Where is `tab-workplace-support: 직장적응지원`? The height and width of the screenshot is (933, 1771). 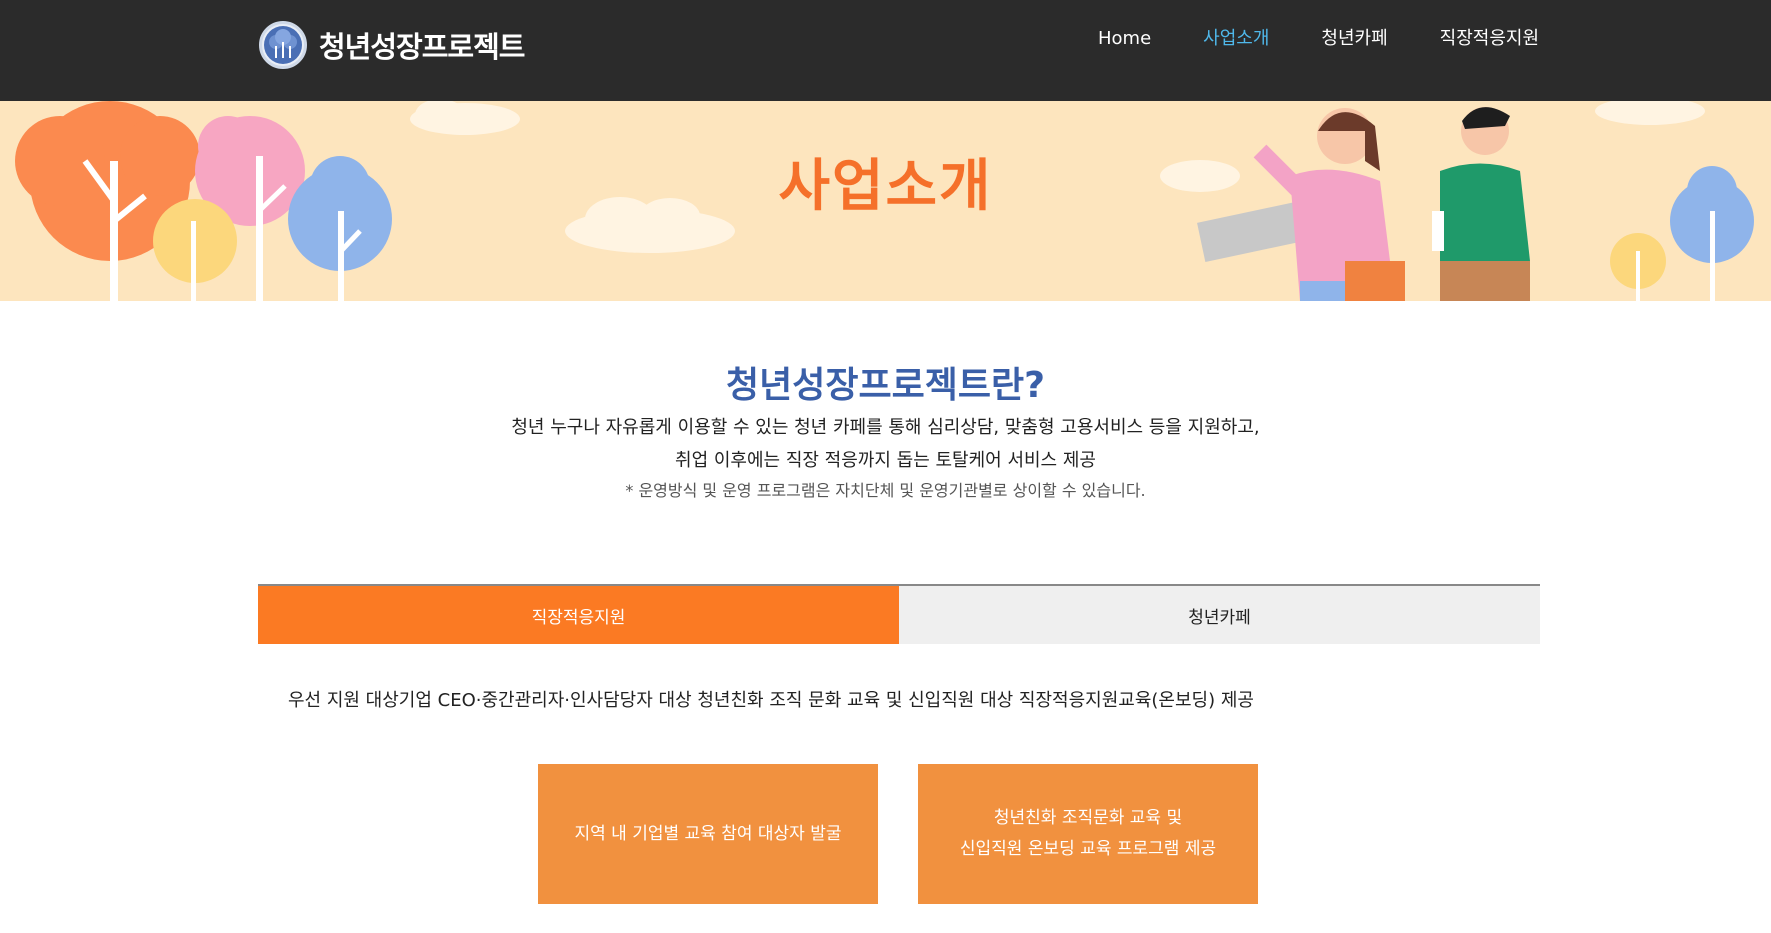
tab-workplace-support: 직장적응지원 is located at coordinates (578, 615).